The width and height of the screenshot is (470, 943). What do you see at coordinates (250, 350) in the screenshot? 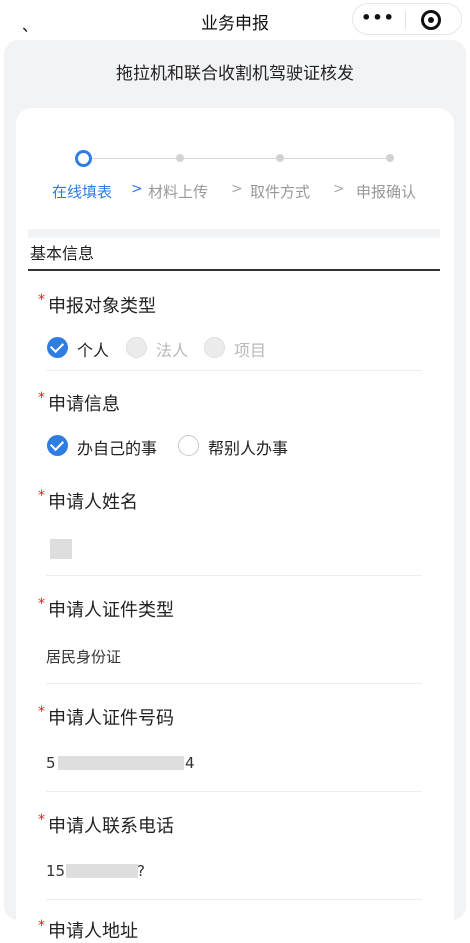
I see `radio-label-project: 项目` at bounding box center [250, 350].